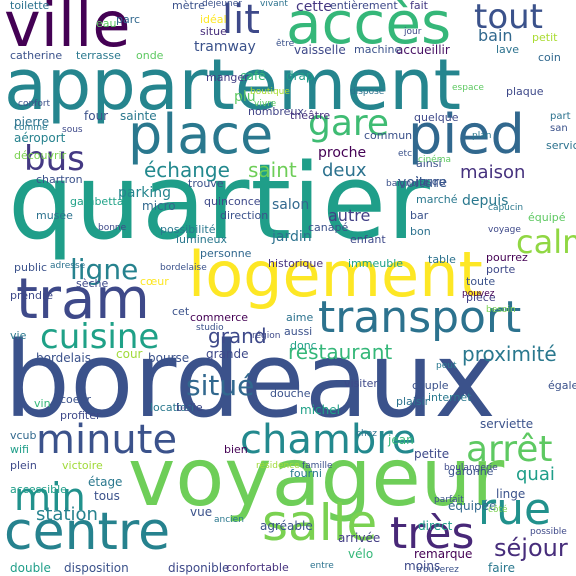 Image resolution: width=576 pixels, height=576 pixels. I want to click on word-gambetta: gambetta, so click(97, 201).